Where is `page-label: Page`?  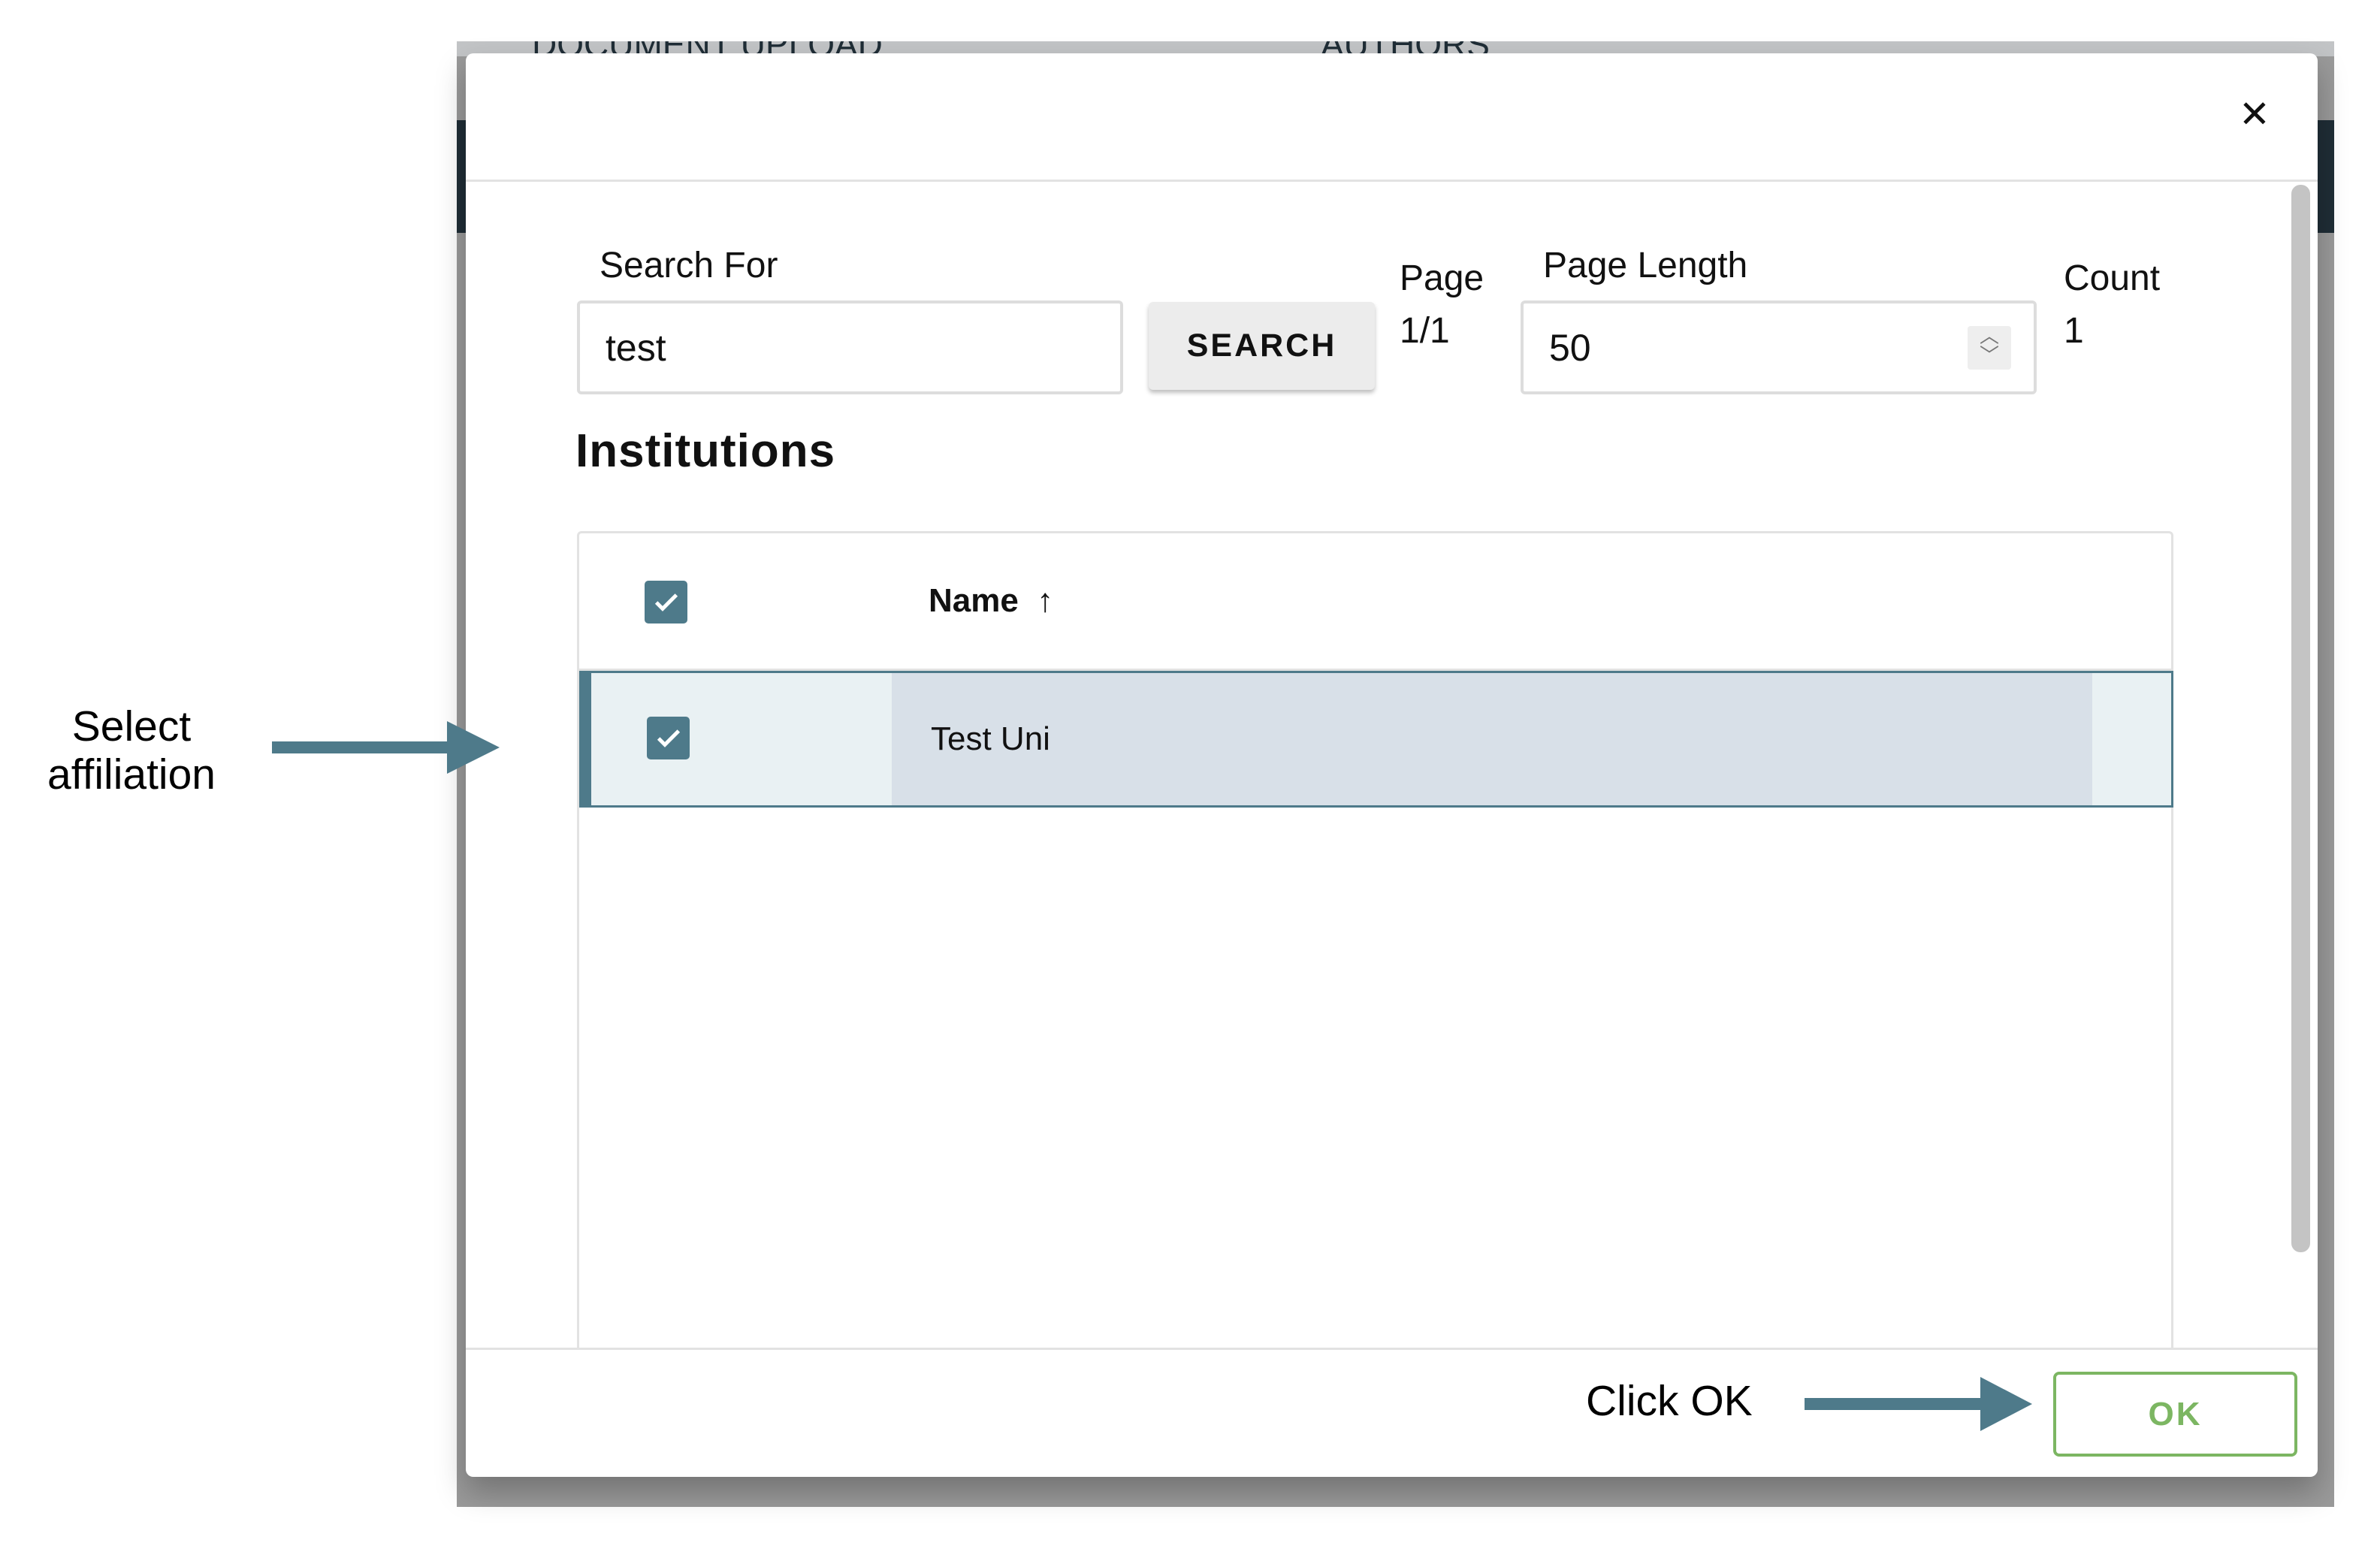 page-label: Page is located at coordinates (1442, 278).